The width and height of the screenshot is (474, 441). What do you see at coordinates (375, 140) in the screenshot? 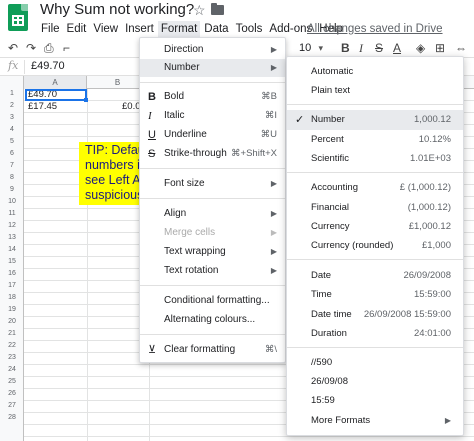
I see `format-option-percent: Percent 10.12%` at bounding box center [375, 140].